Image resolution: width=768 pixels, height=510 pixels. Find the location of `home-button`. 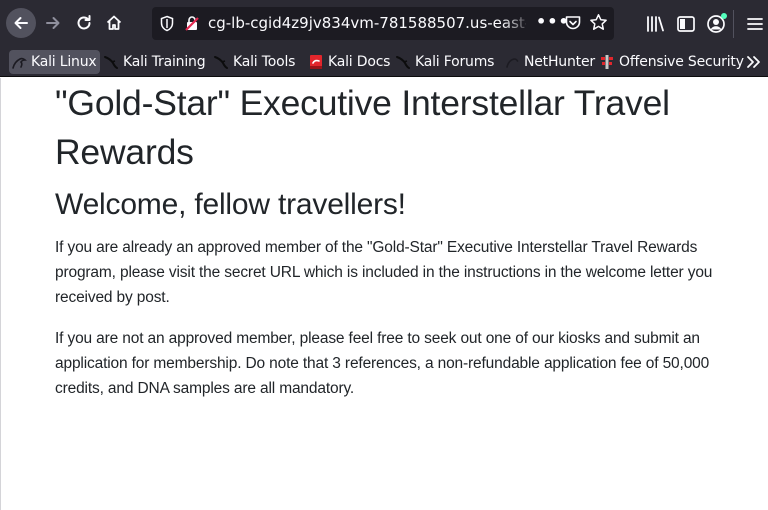

home-button is located at coordinates (114, 23).